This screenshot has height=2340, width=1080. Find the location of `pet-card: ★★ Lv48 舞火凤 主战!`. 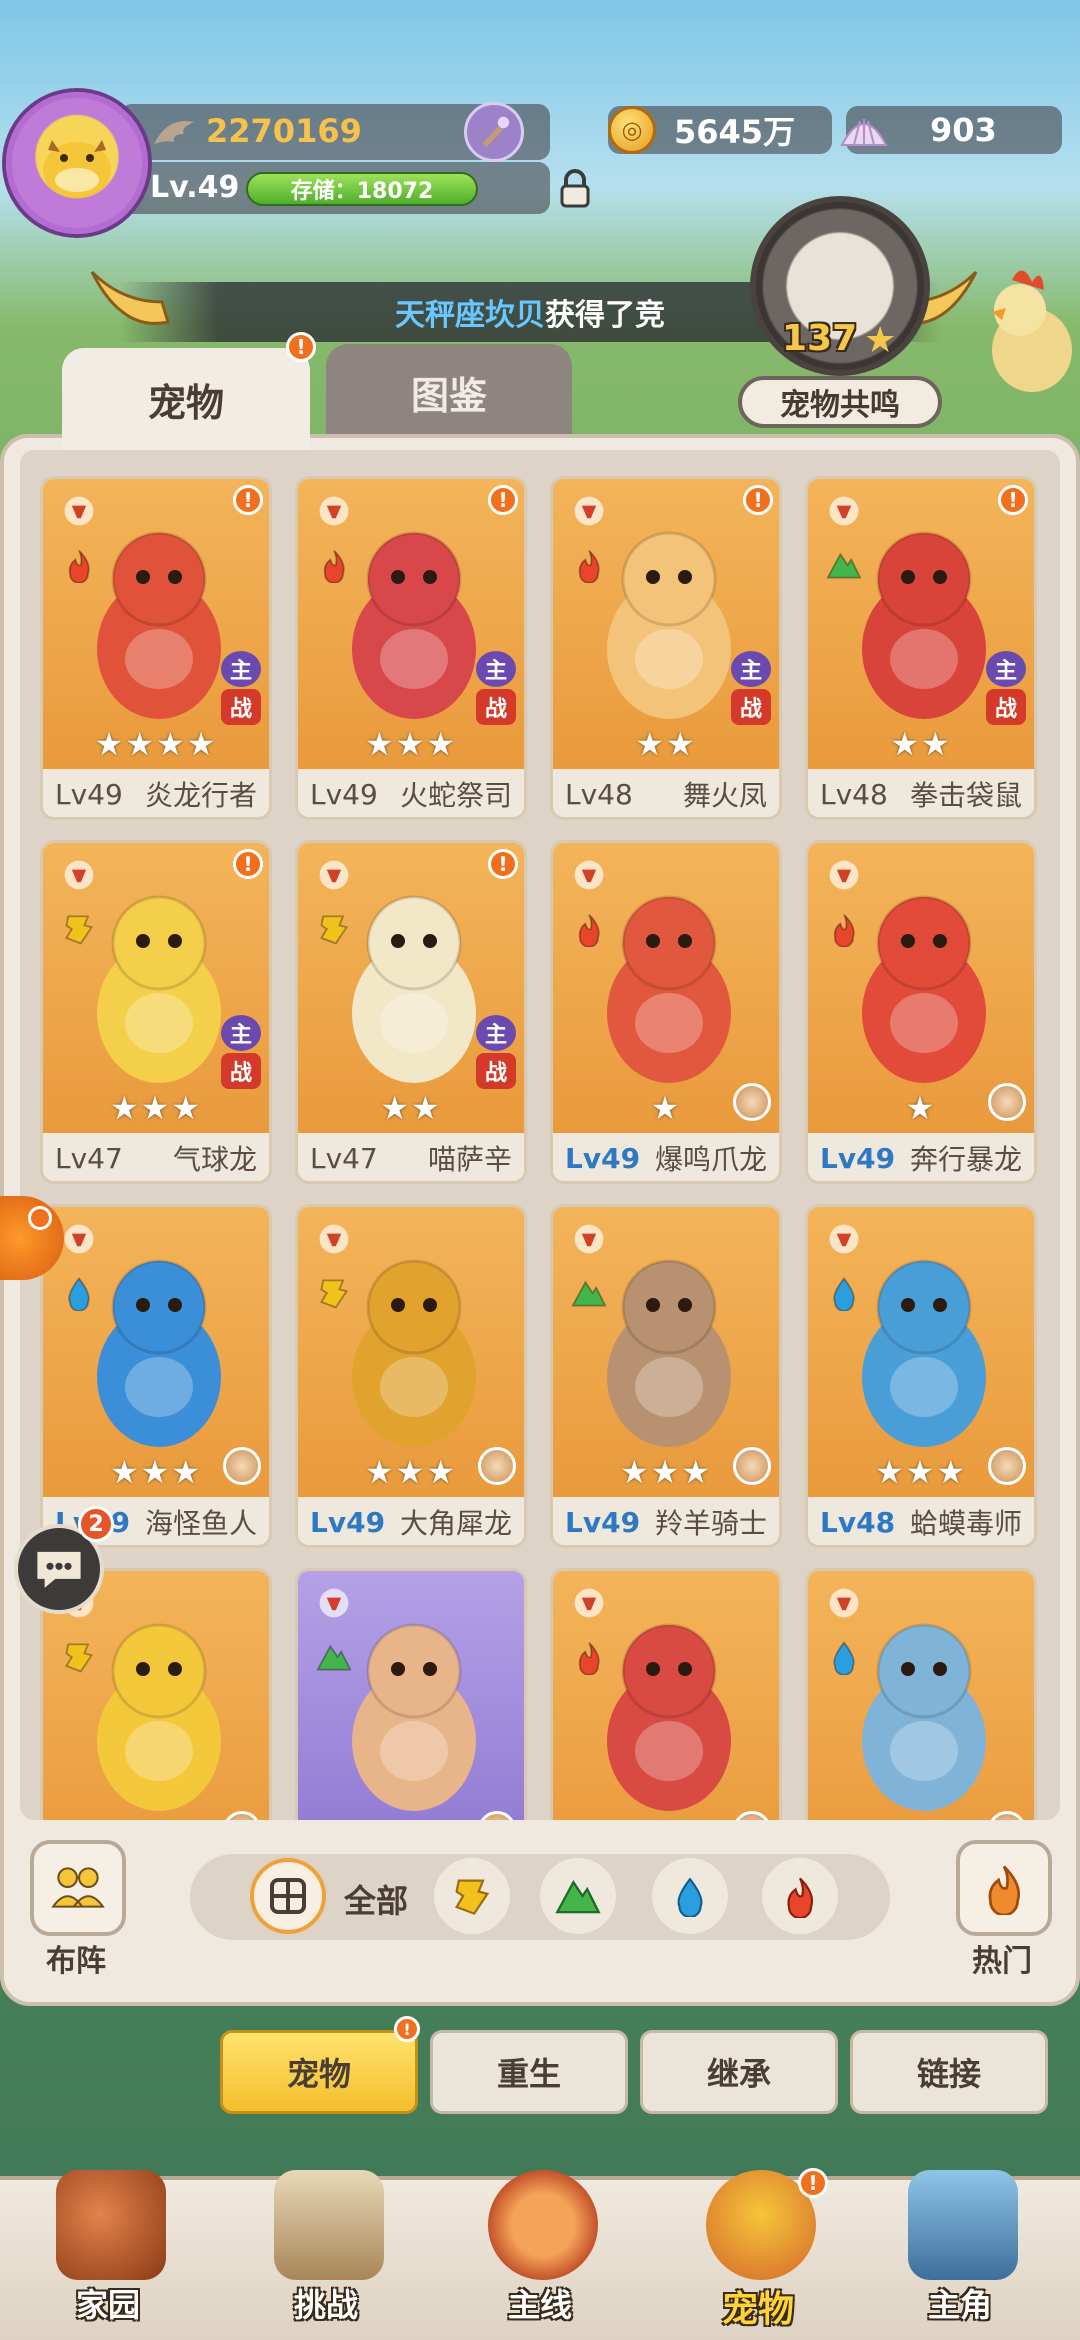

pet-card: ★★ Lv48 舞火凤 主战! is located at coordinates (666, 648).